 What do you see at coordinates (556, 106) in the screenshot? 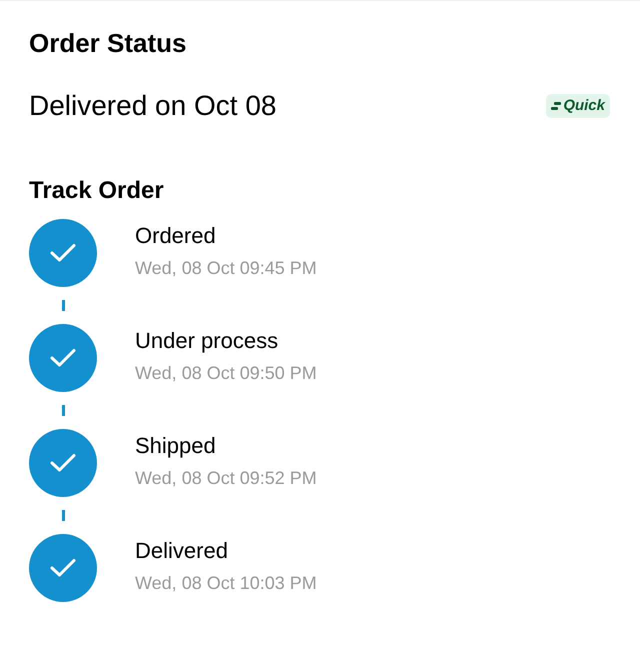
I see `dash-icon` at bounding box center [556, 106].